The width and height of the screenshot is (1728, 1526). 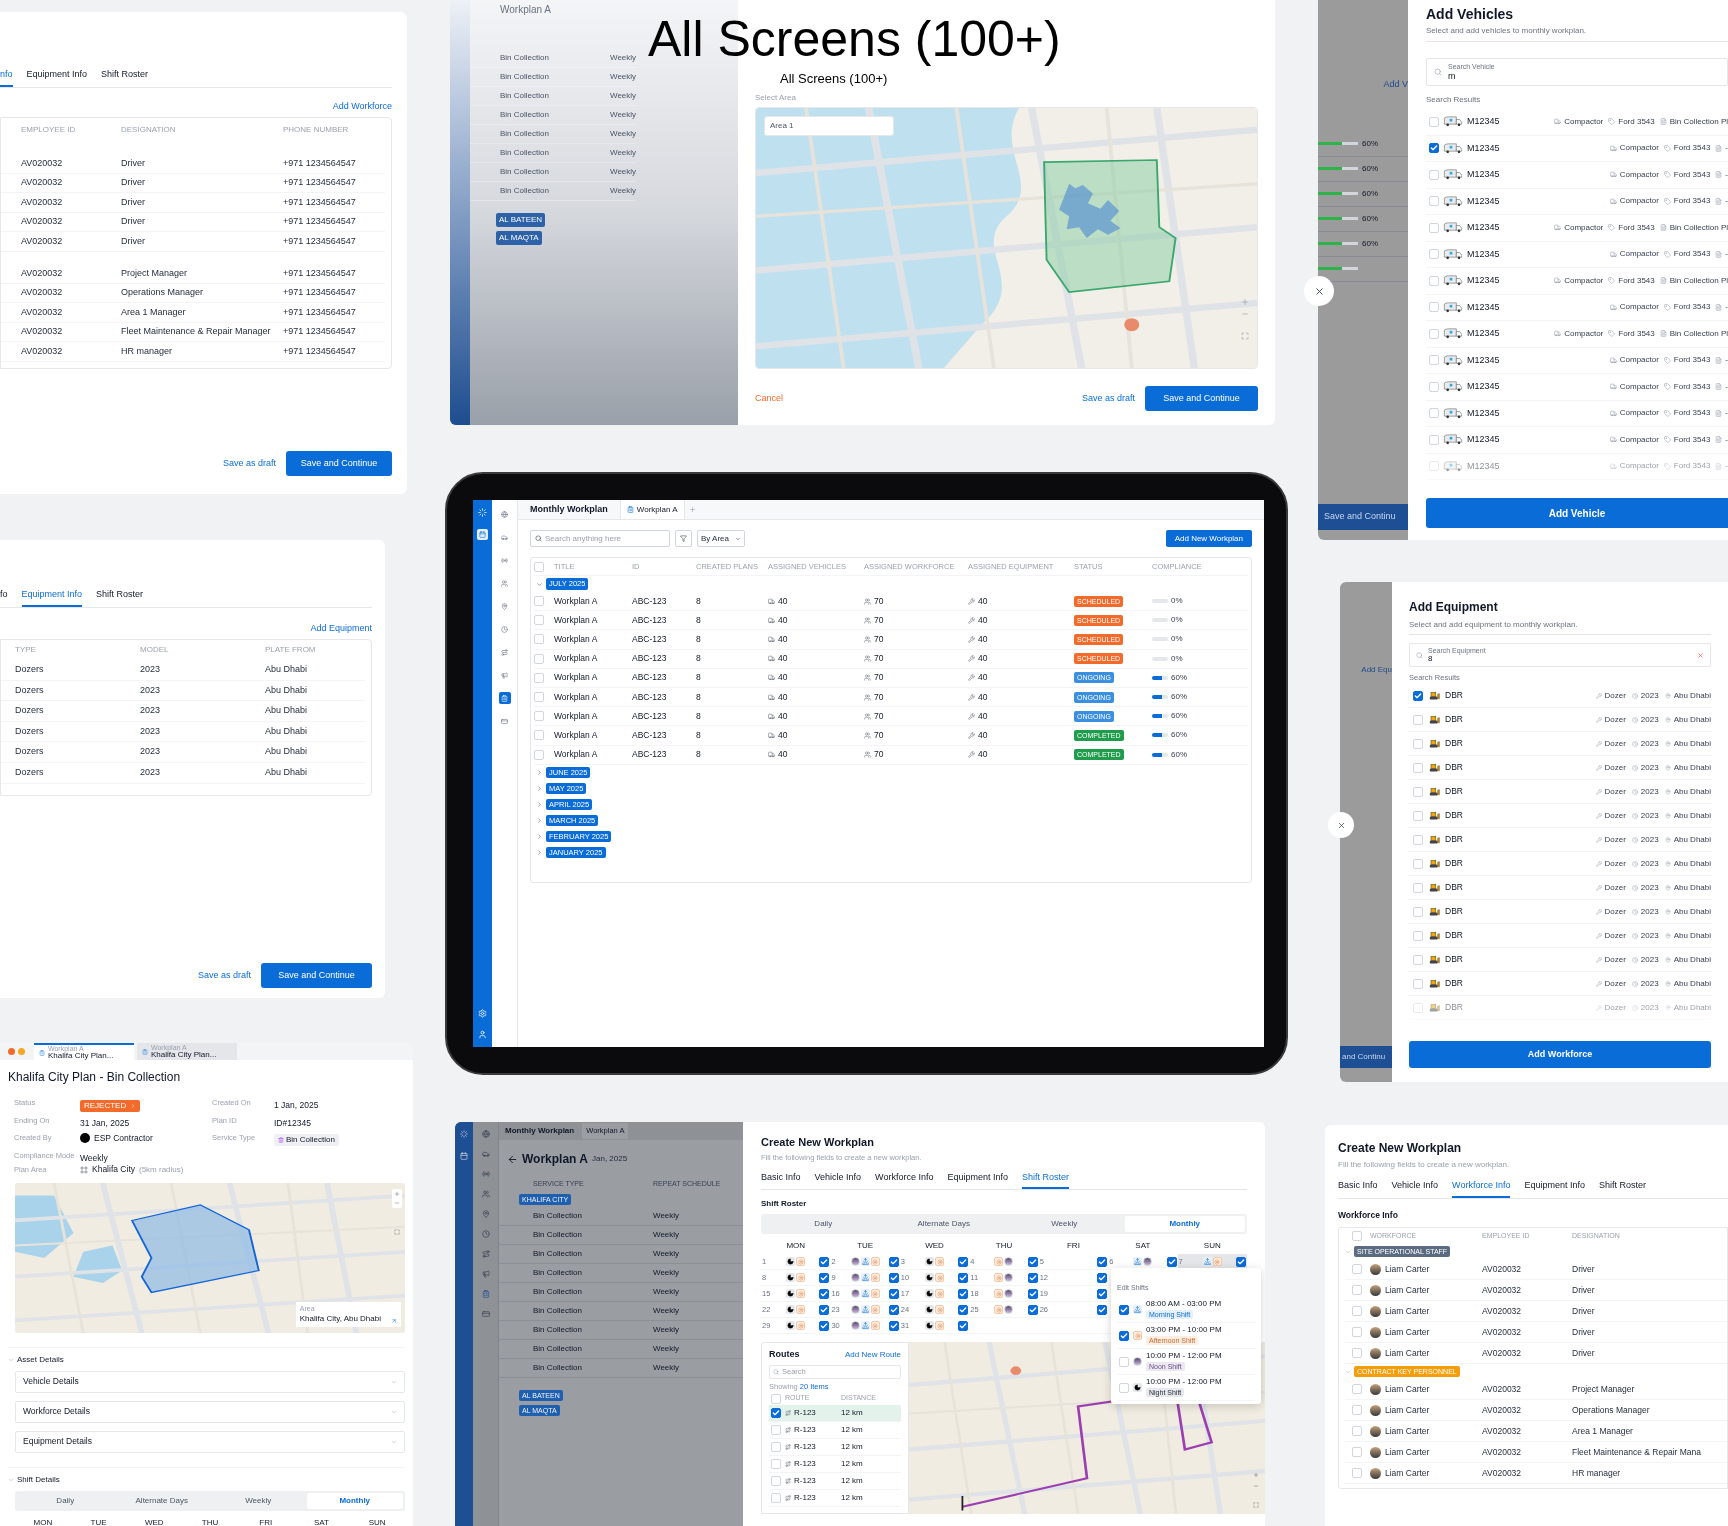 What do you see at coordinates (1395, 85) in the screenshot?
I see `add-link: Add V` at bounding box center [1395, 85].